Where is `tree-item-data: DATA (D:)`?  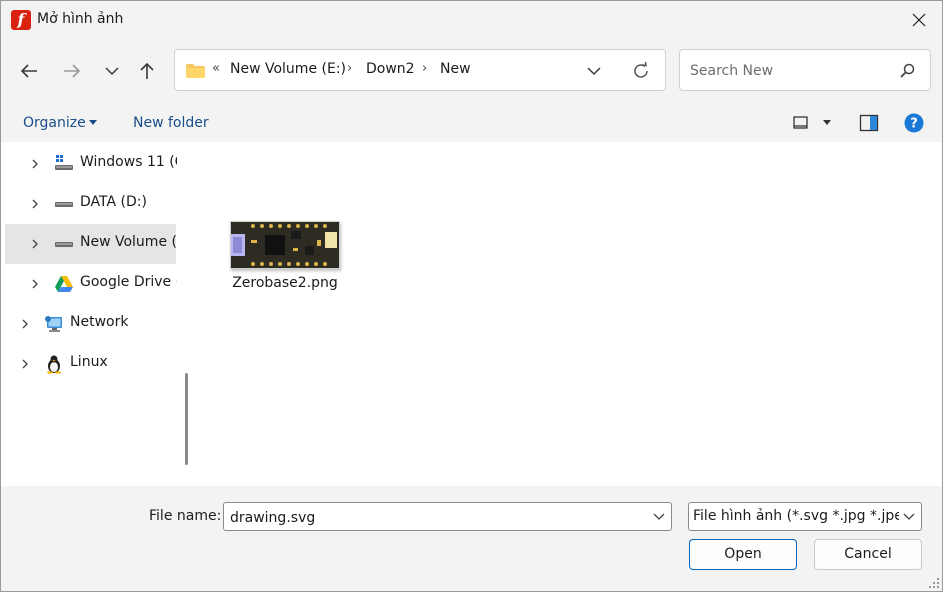 tree-item-data: DATA (D:) is located at coordinates (90, 204).